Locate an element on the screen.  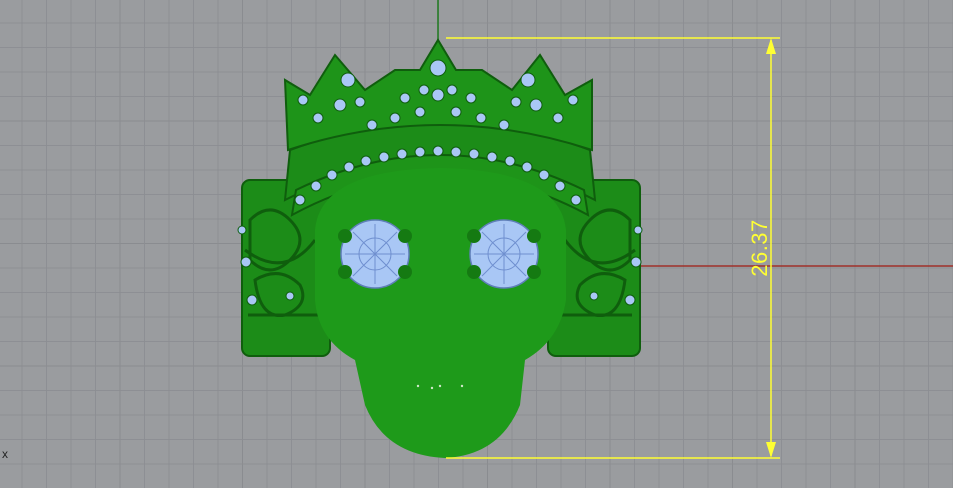
dimension-arrow-bottom is located at coordinates (771, 450).